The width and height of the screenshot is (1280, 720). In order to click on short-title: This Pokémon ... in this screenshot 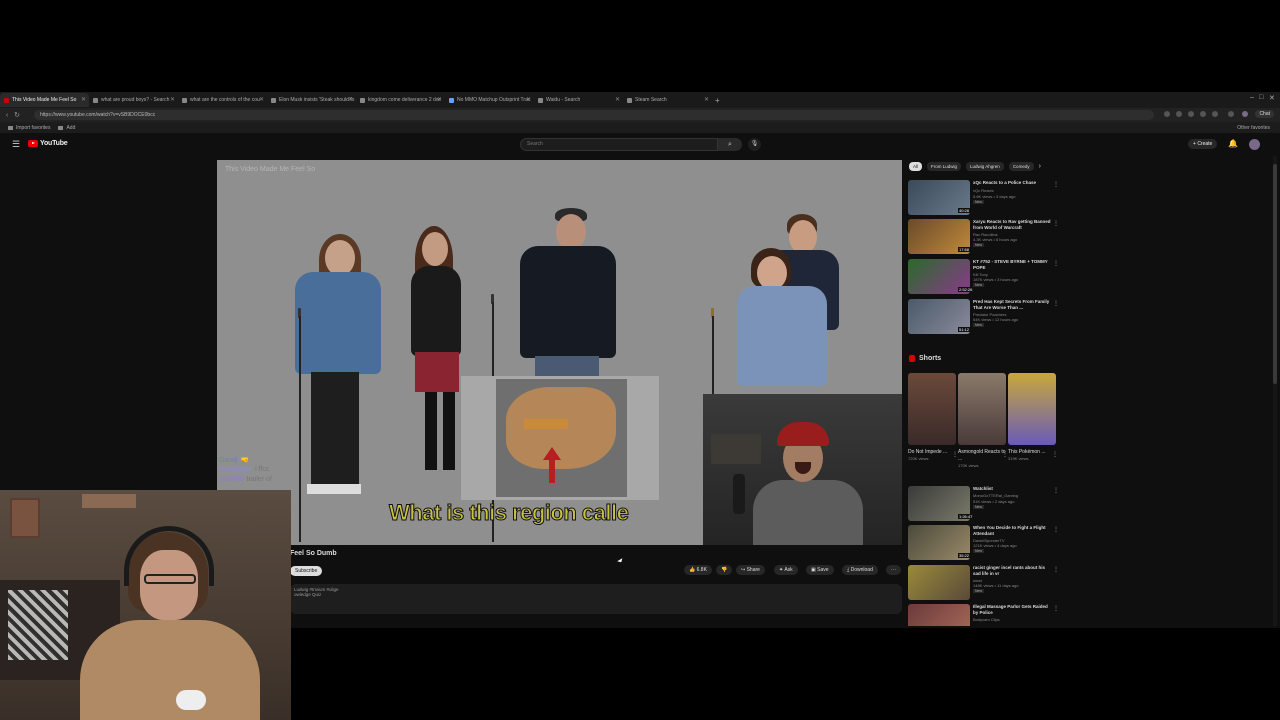, I will do `click(1032, 452)`.